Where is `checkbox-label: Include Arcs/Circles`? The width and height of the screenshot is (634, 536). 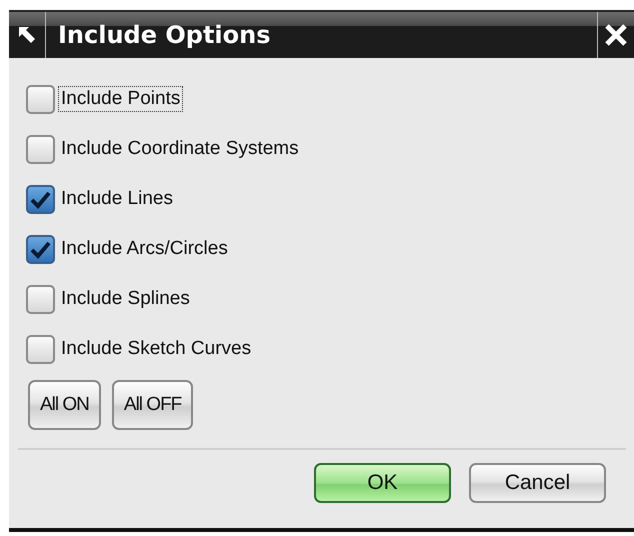
checkbox-label: Include Arcs/Circles is located at coordinates (144, 249).